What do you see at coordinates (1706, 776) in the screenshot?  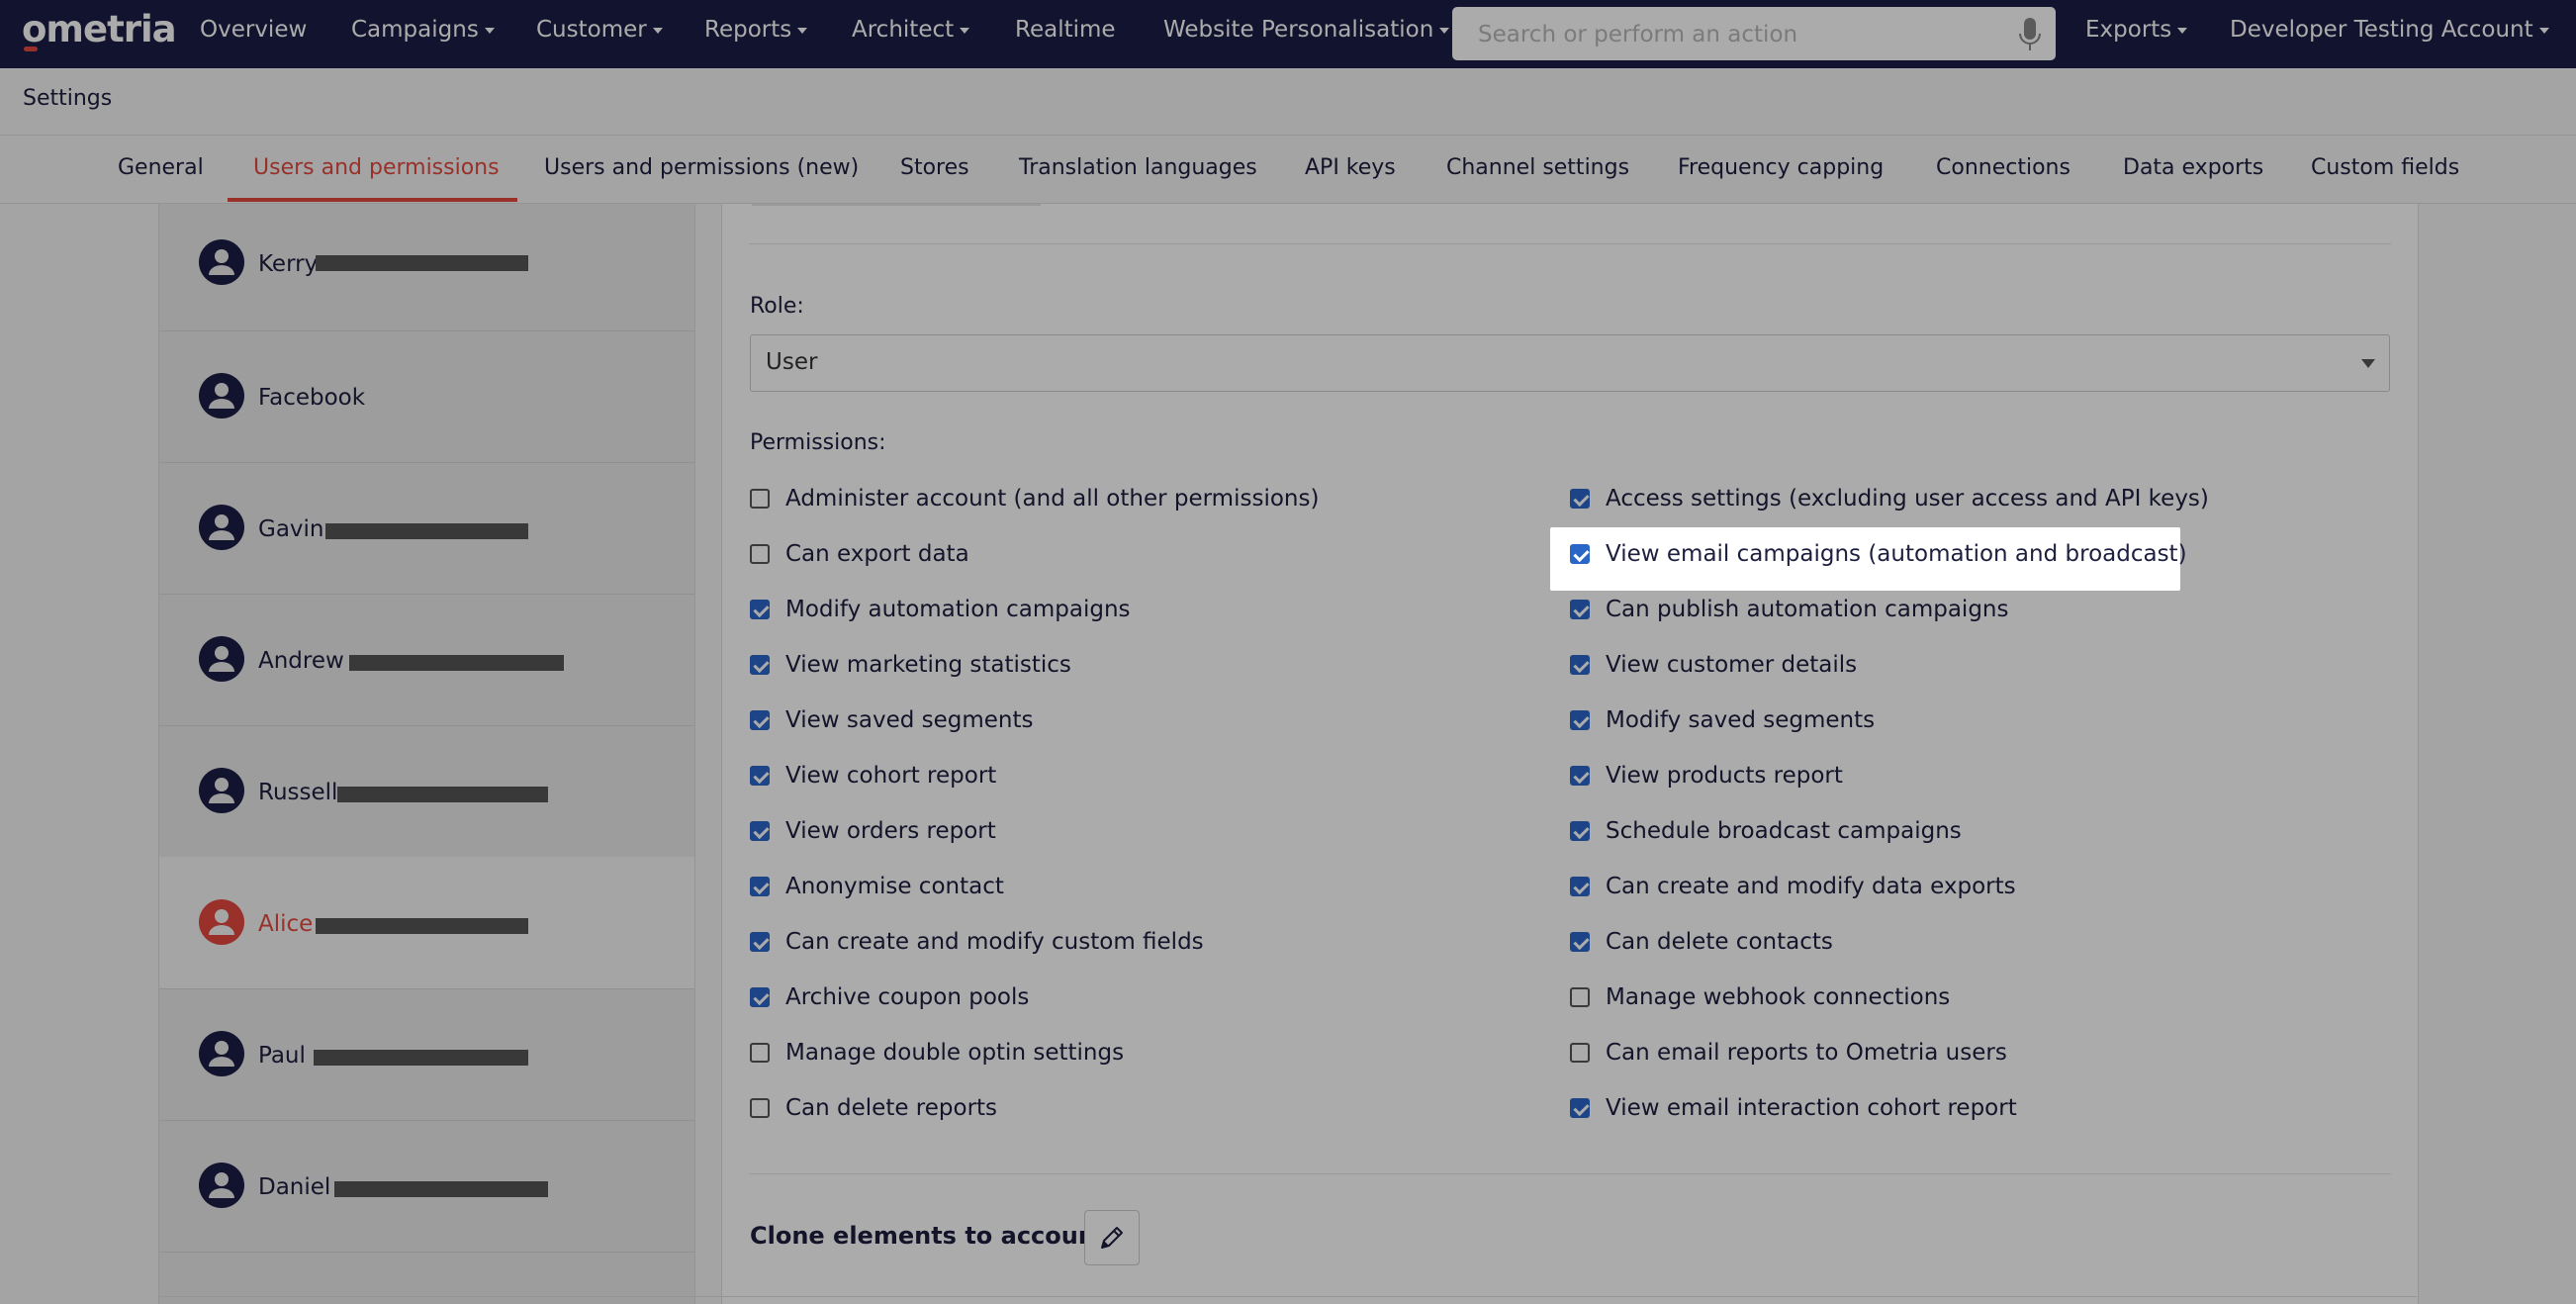 I see `permission-view-products-report: View products report` at bounding box center [1706, 776].